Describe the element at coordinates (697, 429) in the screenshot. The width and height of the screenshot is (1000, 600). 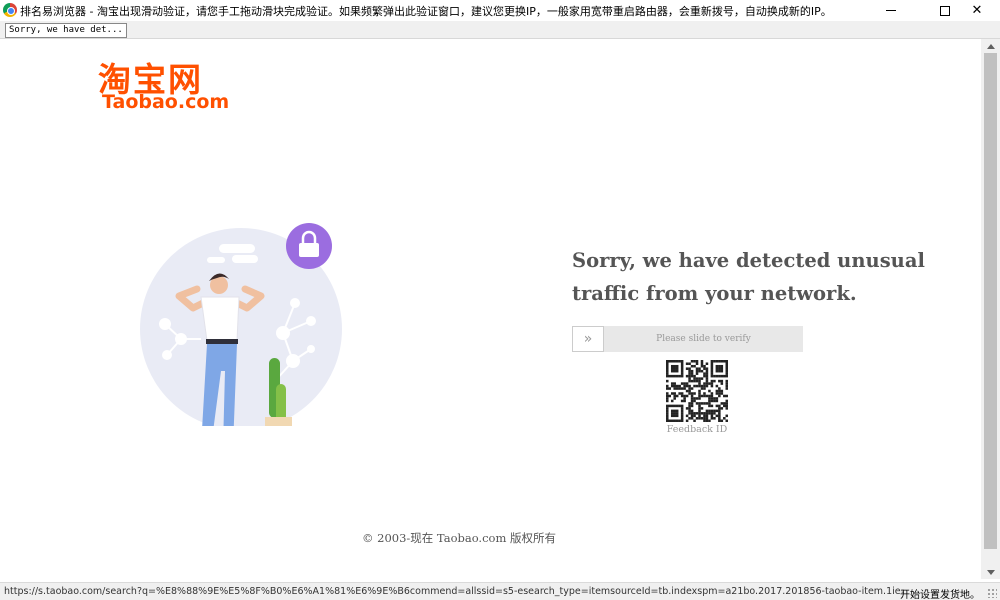
I see `feedback-id-label: Feedback ID` at that location.